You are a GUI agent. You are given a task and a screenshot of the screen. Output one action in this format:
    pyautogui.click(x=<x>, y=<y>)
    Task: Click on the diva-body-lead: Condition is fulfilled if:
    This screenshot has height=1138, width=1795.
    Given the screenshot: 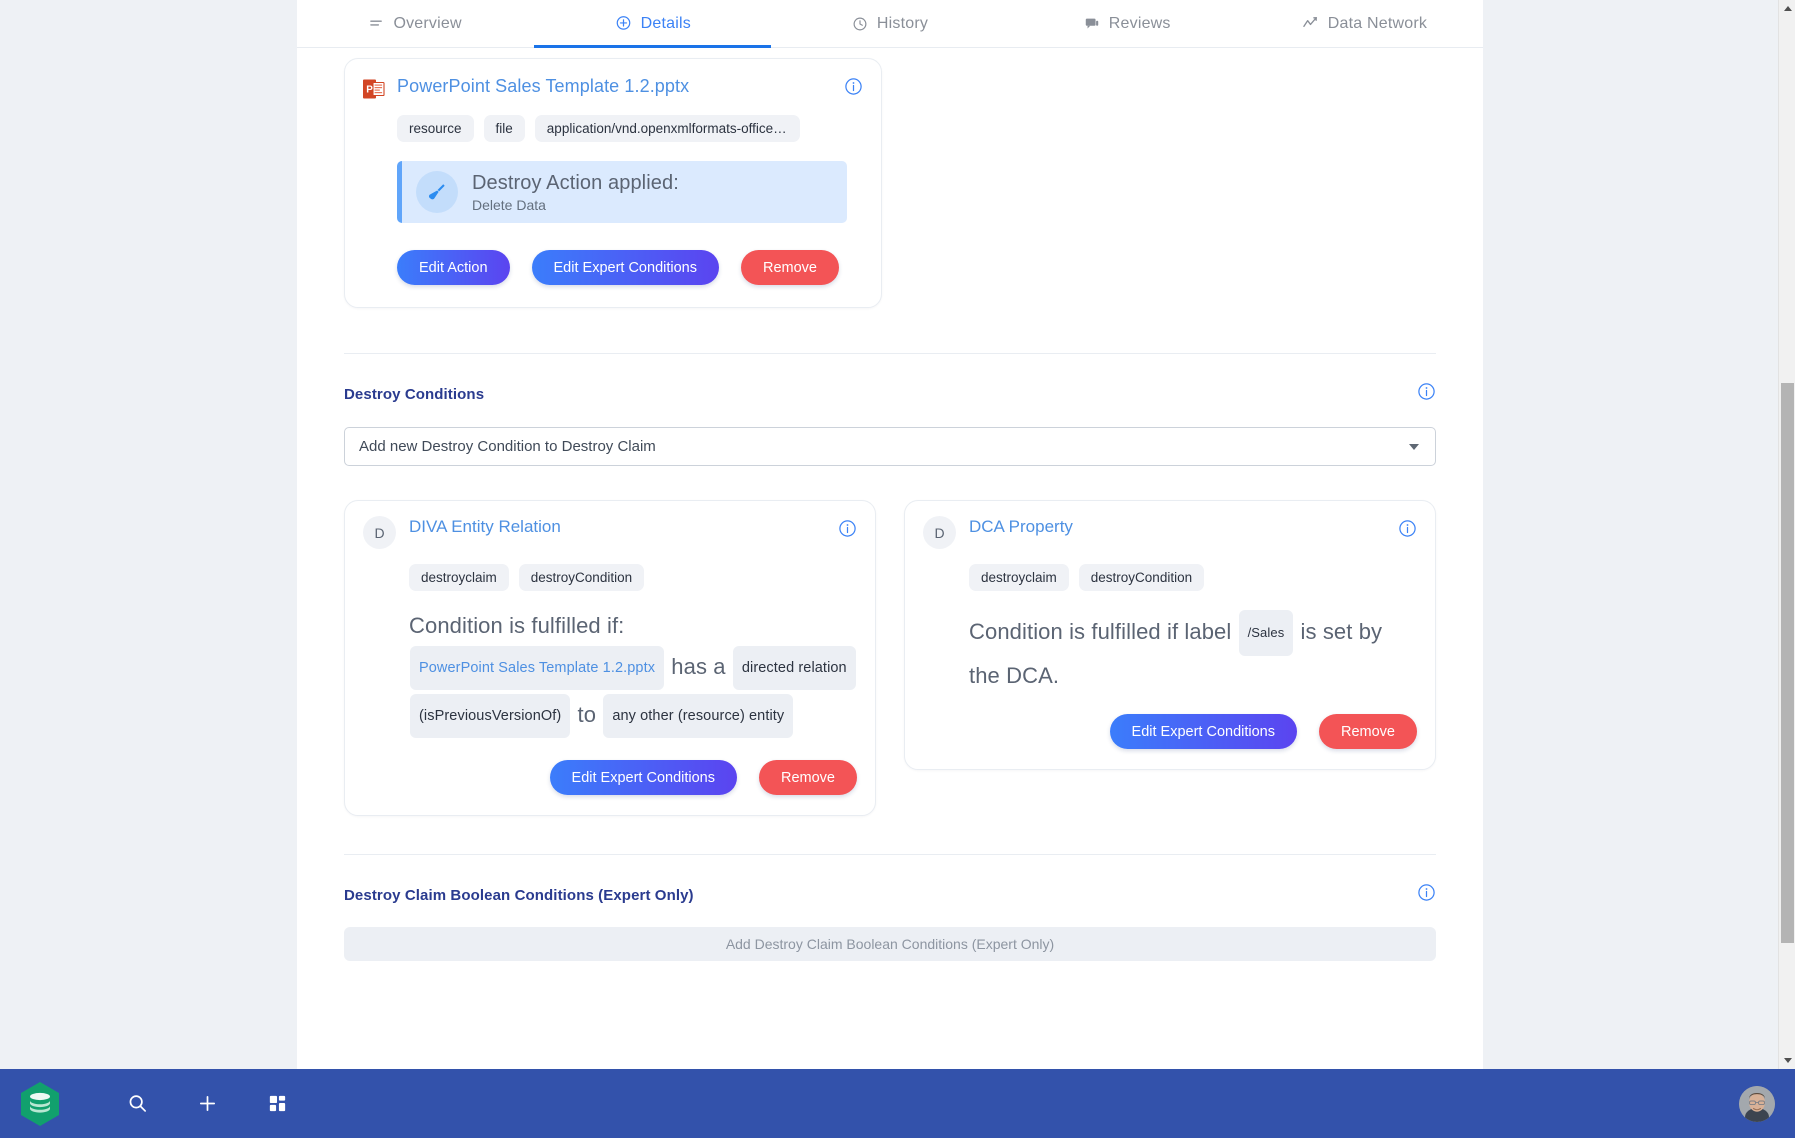 What is the action you would take?
    pyautogui.click(x=517, y=625)
    